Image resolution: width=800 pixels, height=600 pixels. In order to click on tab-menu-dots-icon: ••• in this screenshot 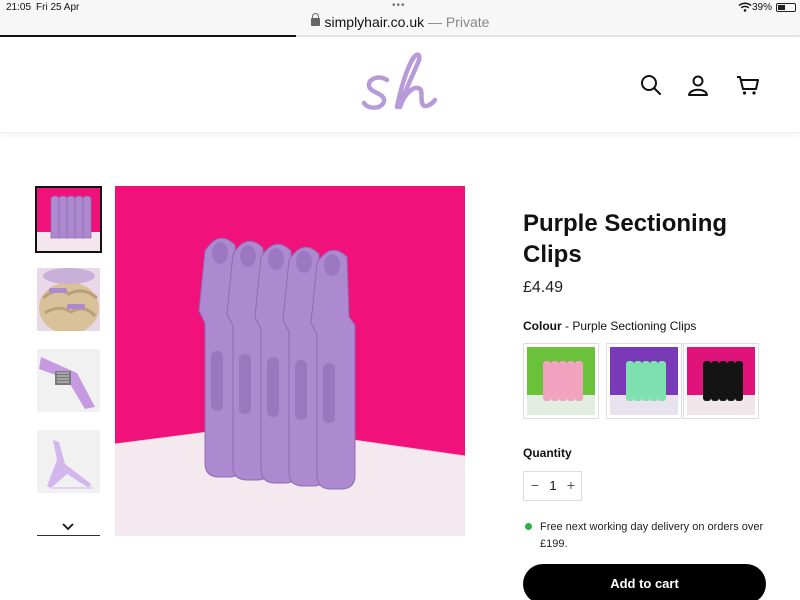, I will do `click(399, 5)`.